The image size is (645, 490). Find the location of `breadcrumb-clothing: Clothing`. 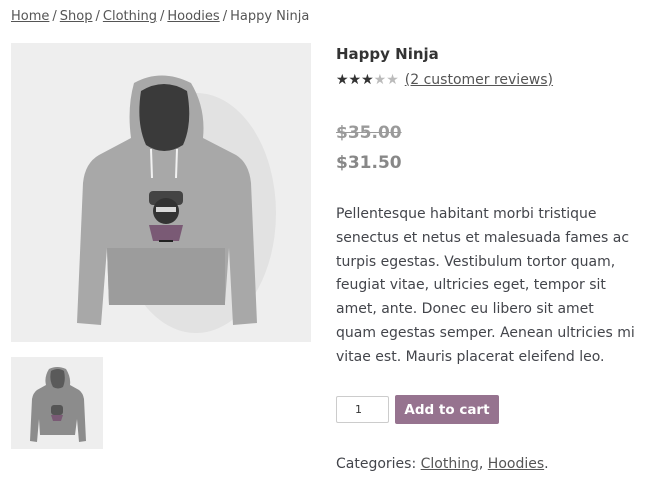

breadcrumb-clothing: Clothing is located at coordinates (130, 16).